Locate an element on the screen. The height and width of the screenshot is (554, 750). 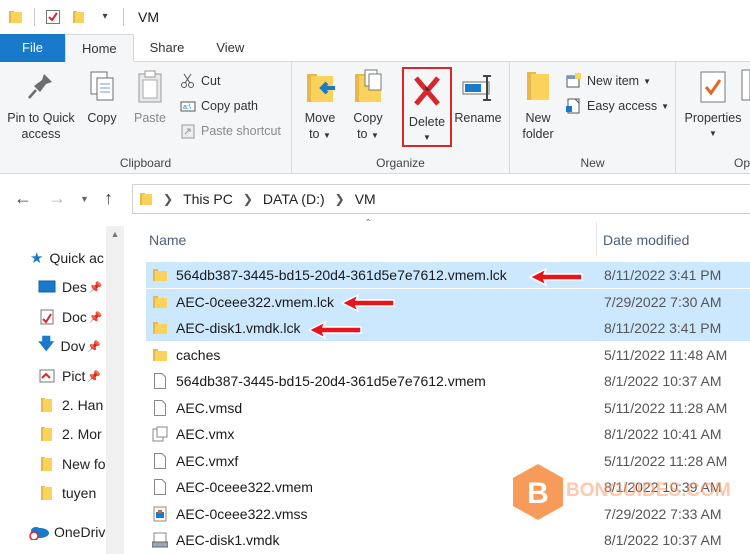
easy-access-button: Easy access ▼ is located at coordinates (617, 106).